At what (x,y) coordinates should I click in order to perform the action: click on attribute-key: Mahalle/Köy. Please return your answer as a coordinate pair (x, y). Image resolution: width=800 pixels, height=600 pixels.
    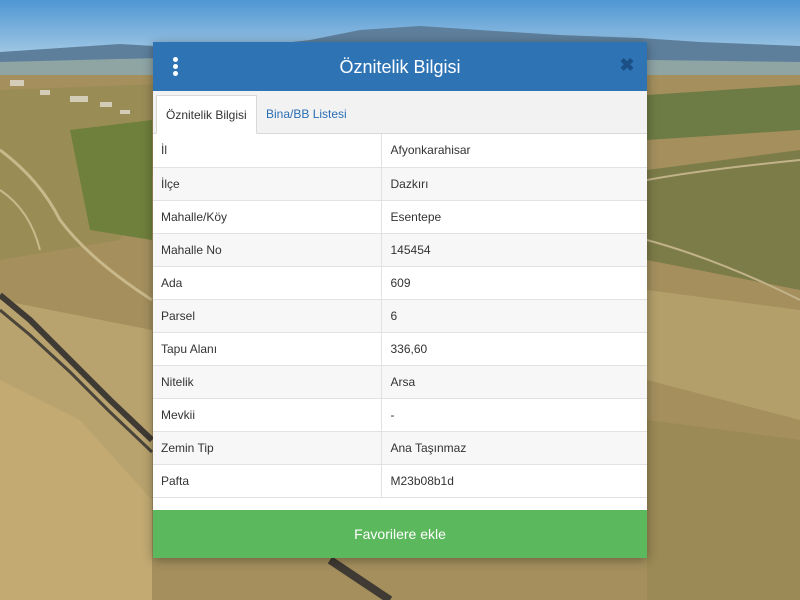
    Looking at the image, I should click on (267, 217).